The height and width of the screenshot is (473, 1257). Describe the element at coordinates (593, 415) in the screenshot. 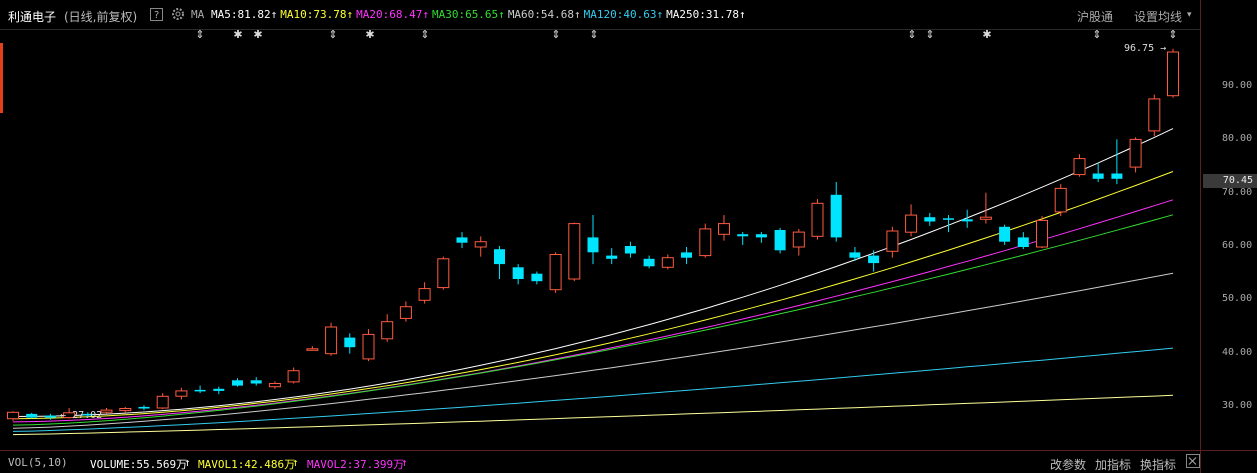

I see `ma-line-ma250` at that location.